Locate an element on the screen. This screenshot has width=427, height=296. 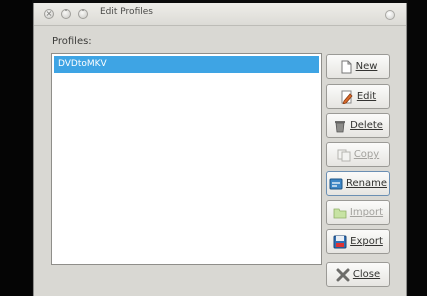
copy-button: Copy is located at coordinates (358, 154).